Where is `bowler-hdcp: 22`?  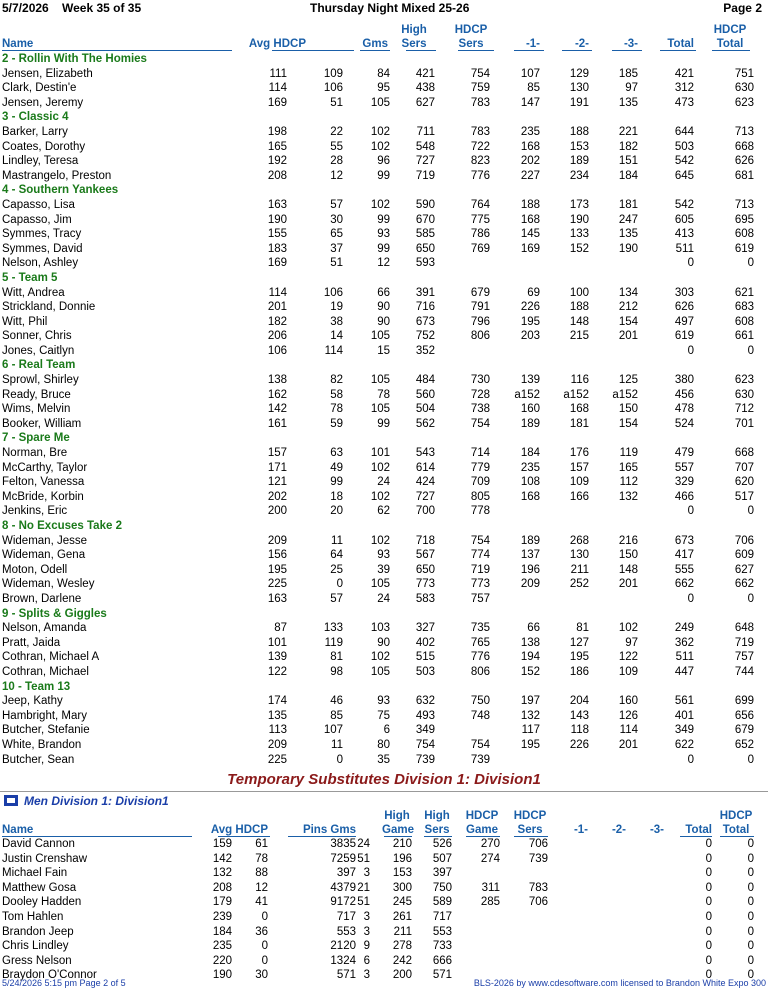
bowler-hdcp: 22 is located at coordinates (336, 131).